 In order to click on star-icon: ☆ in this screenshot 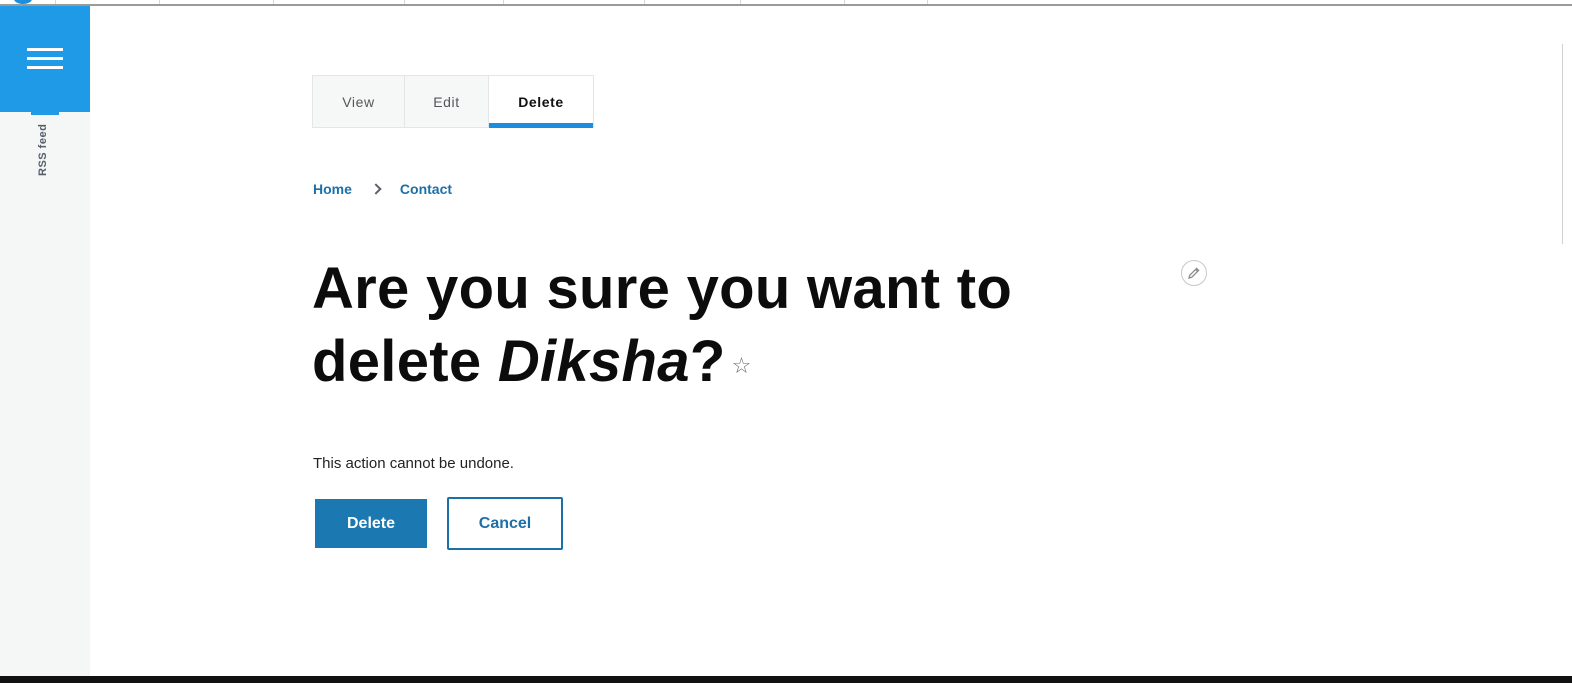, I will do `click(742, 365)`.